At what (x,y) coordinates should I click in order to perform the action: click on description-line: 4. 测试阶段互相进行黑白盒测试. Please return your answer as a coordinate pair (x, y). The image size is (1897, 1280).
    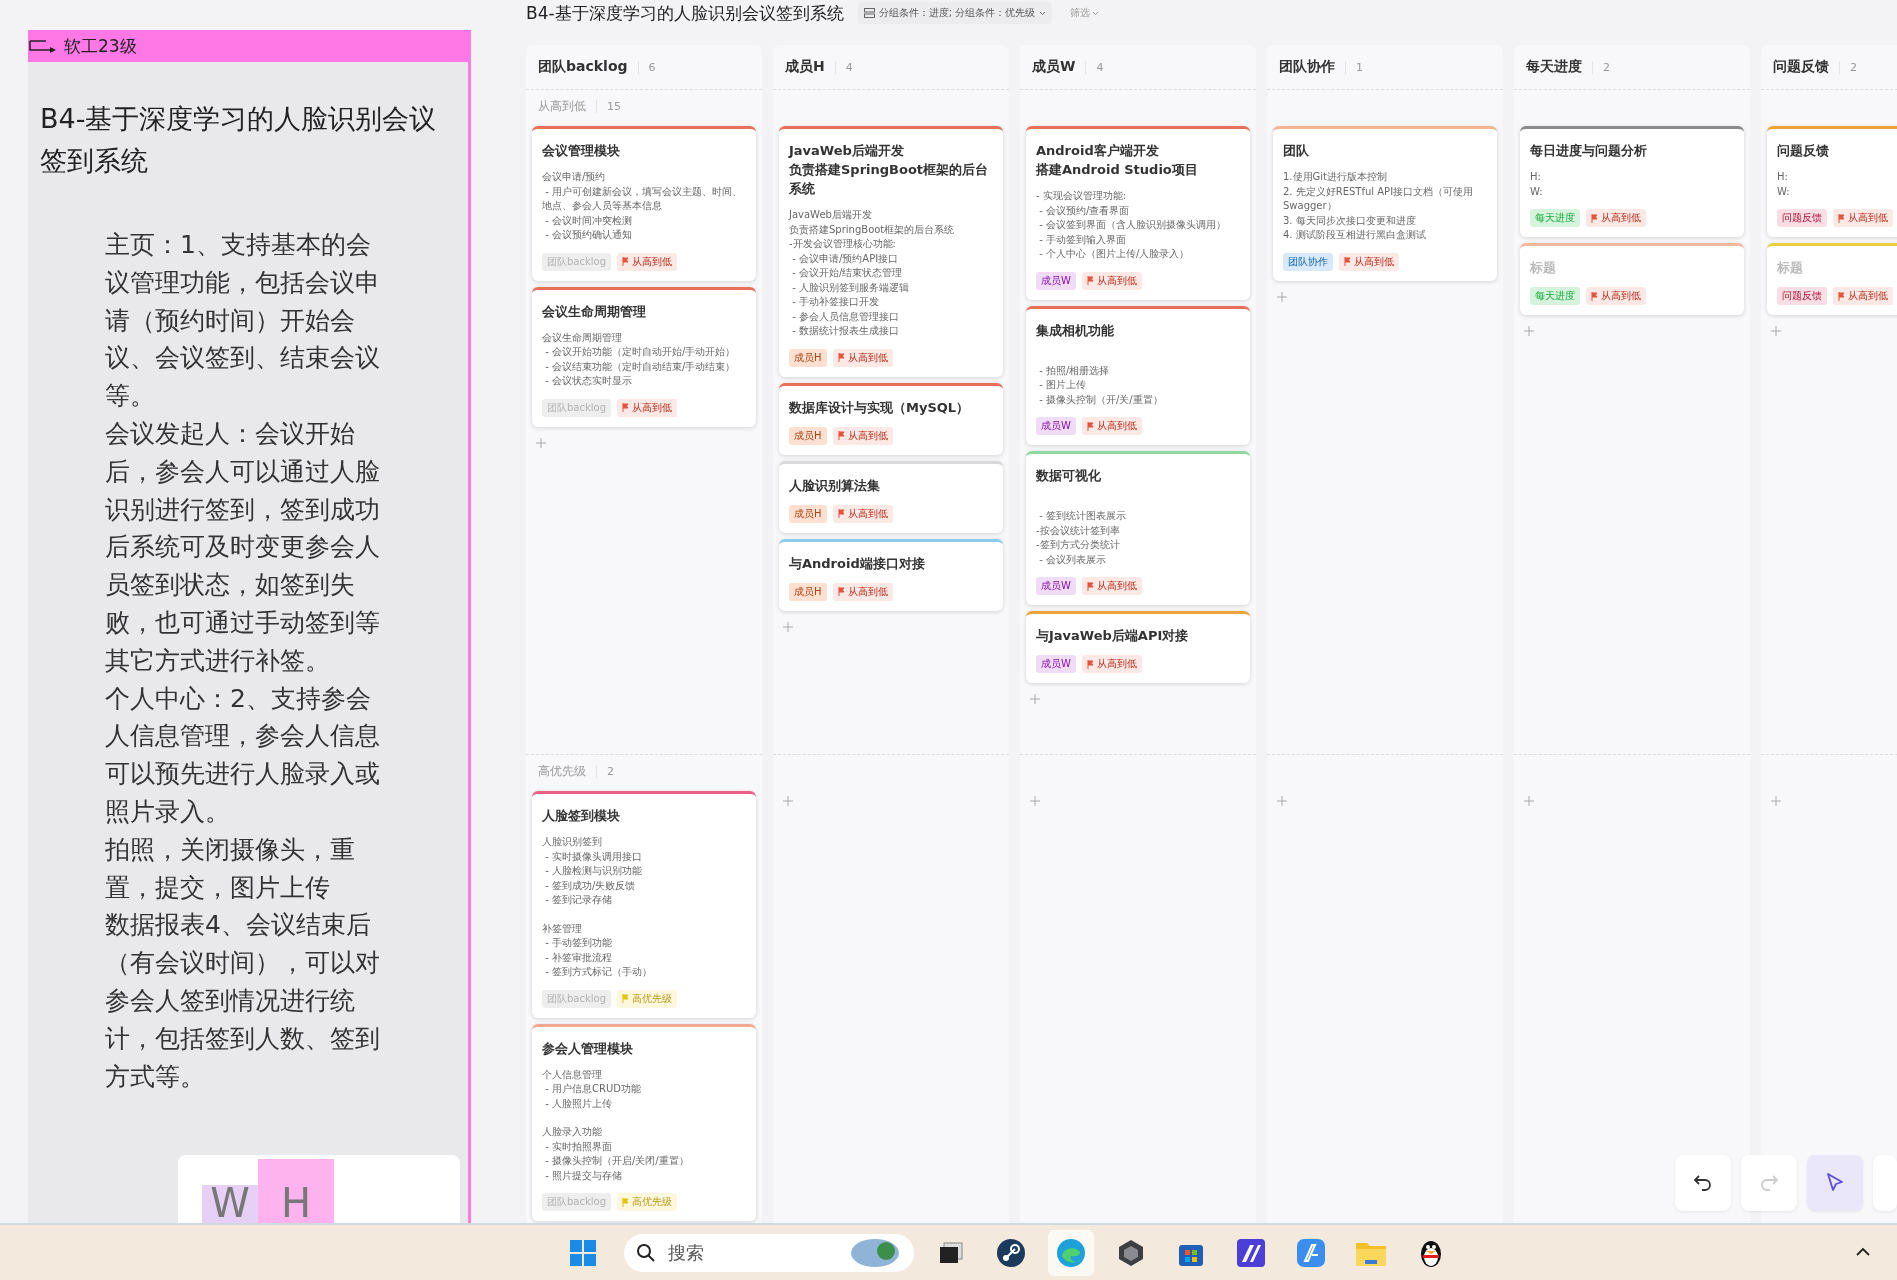
    Looking at the image, I should click on (1355, 235).